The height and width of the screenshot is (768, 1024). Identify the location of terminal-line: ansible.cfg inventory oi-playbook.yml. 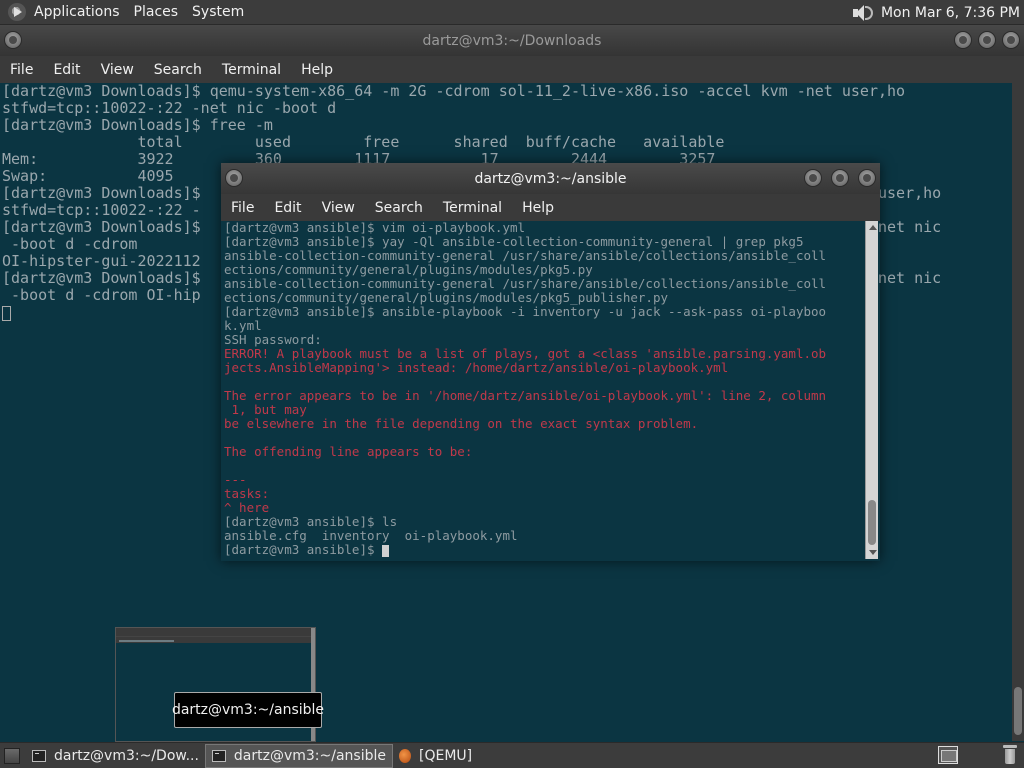
(371, 535).